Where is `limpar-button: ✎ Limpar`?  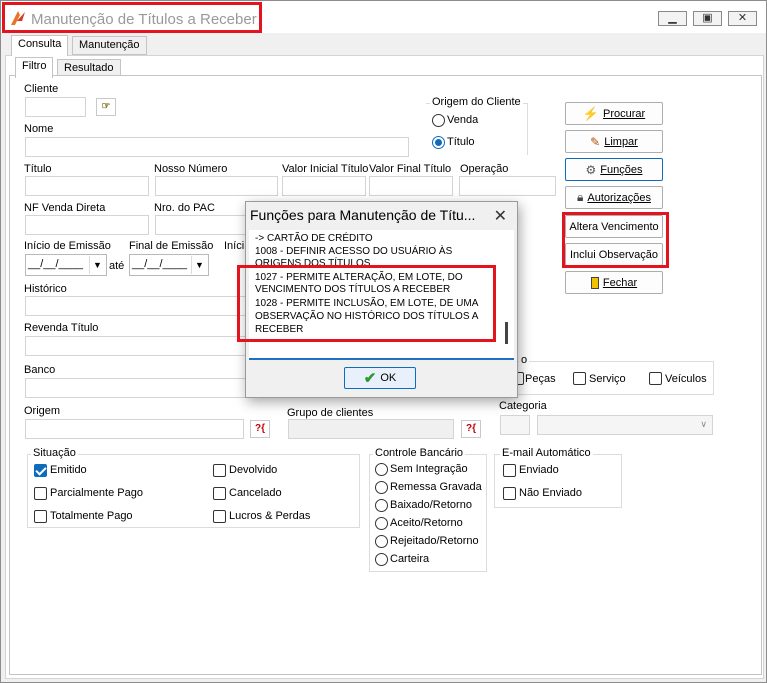 limpar-button: ✎ Limpar is located at coordinates (614, 141).